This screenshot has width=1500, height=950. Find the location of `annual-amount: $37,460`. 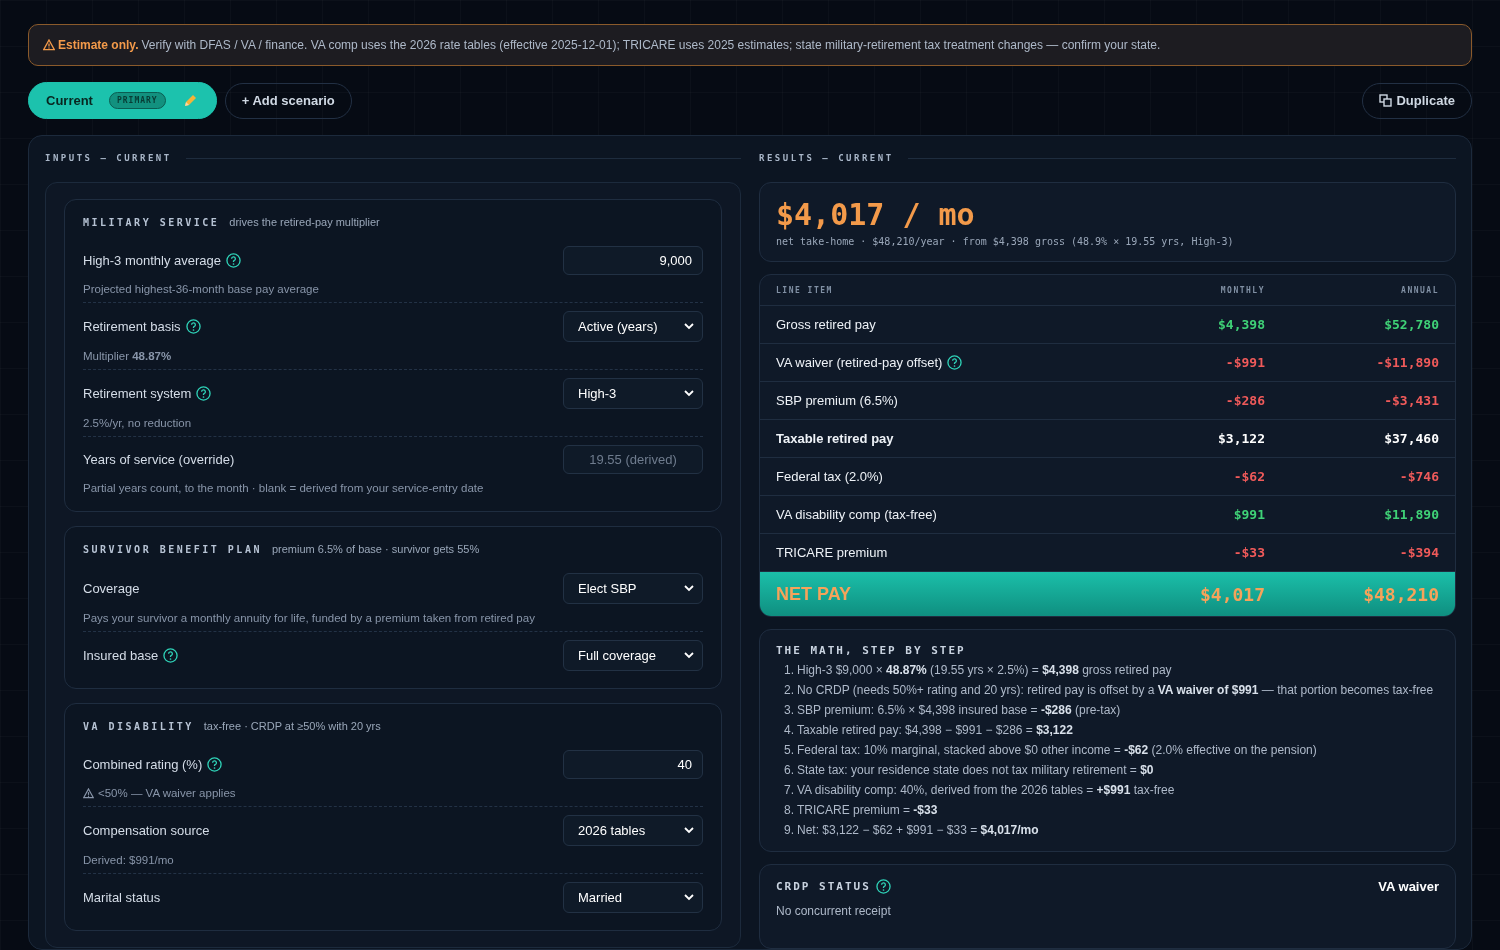

annual-amount: $37,460 is located at coordinates (1411, 438).